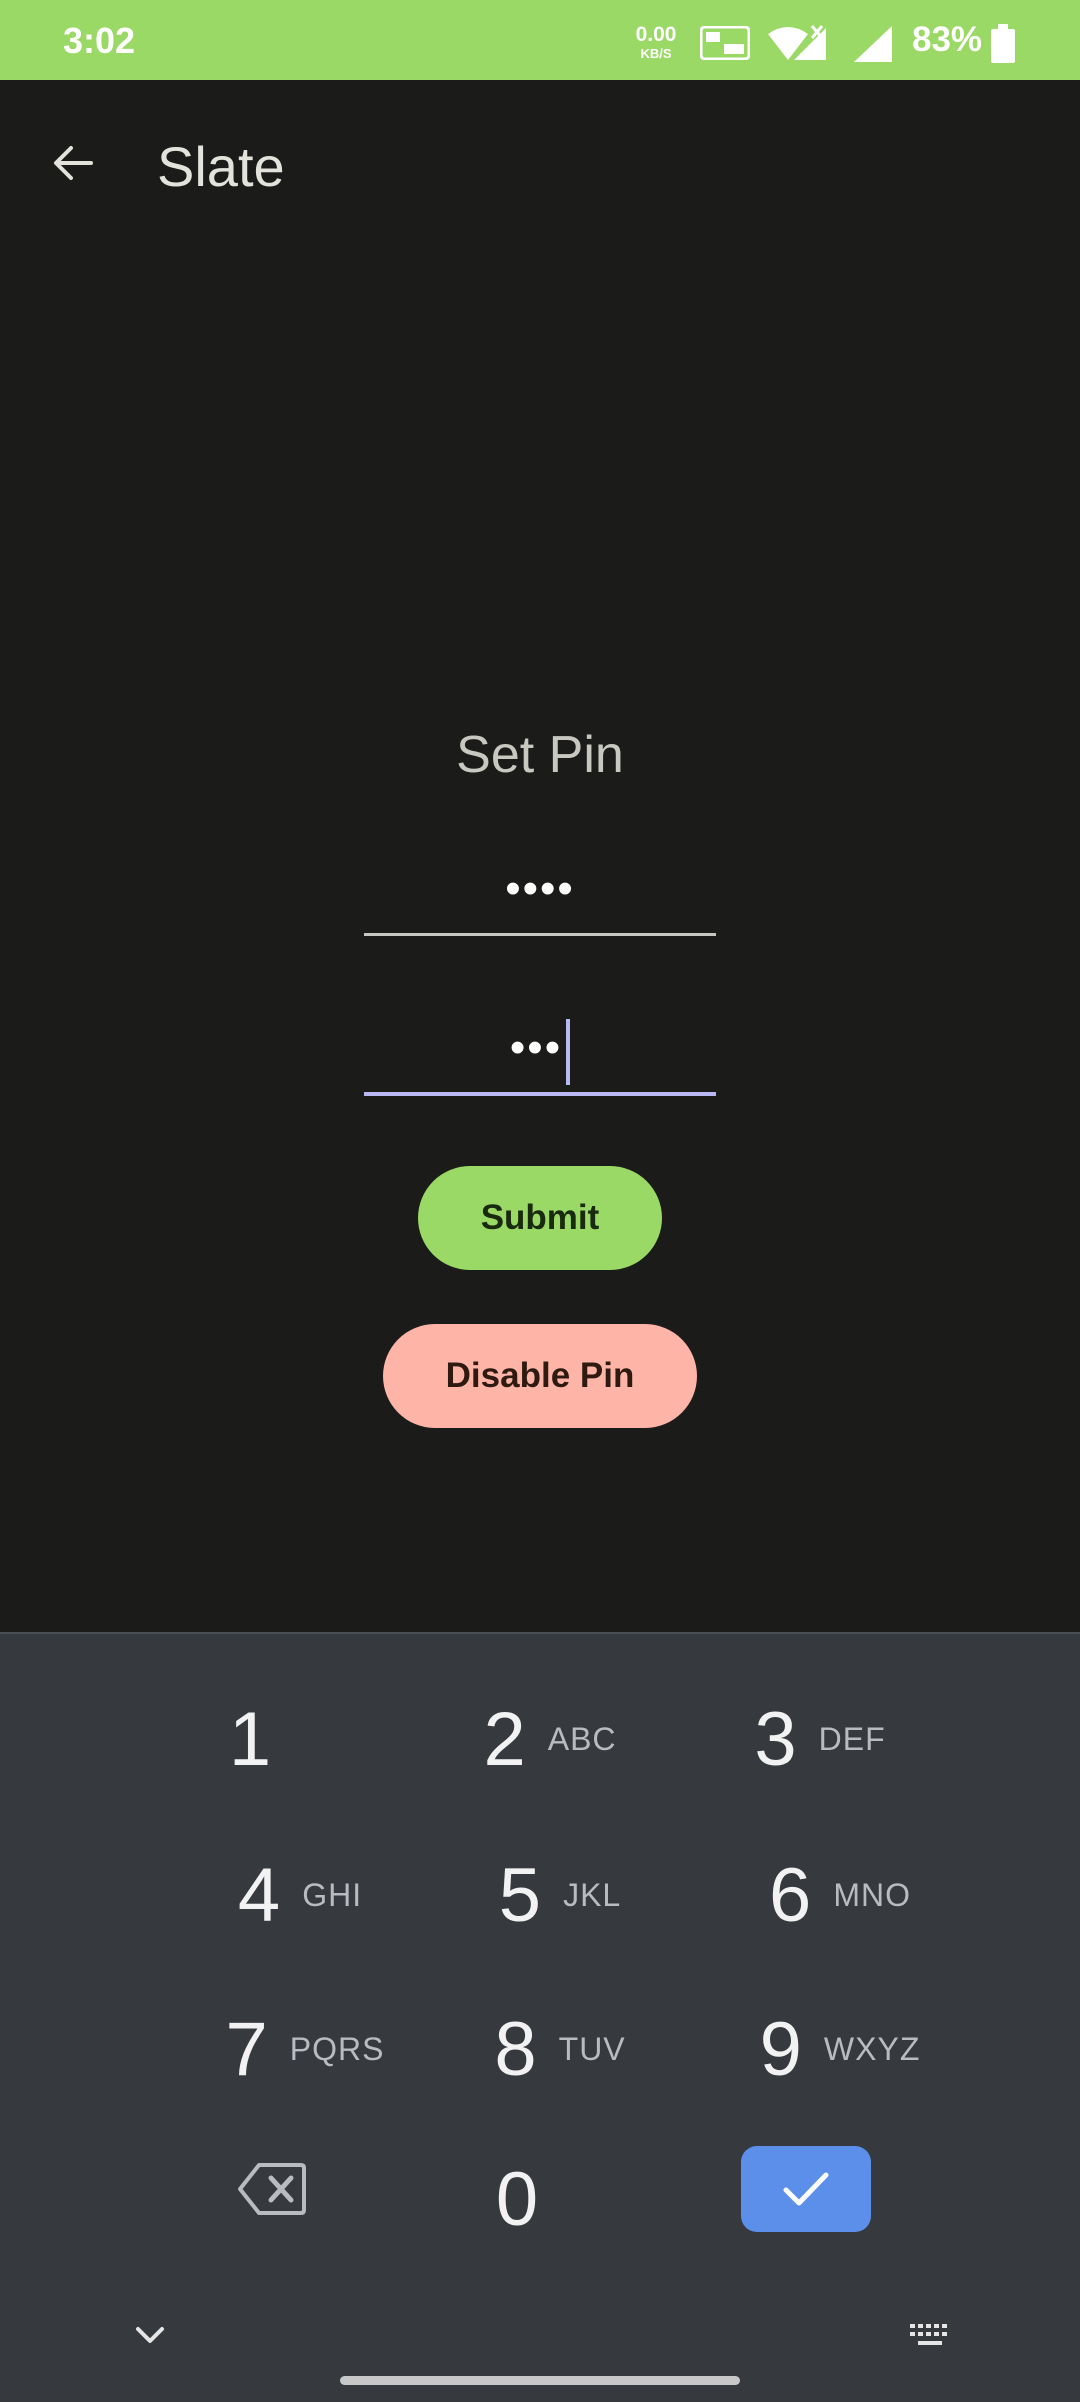  What do you see at coordinates (582, 1738) in the screenshot?
I see `key-letters: ABC` at bounding box center [582, 1738].